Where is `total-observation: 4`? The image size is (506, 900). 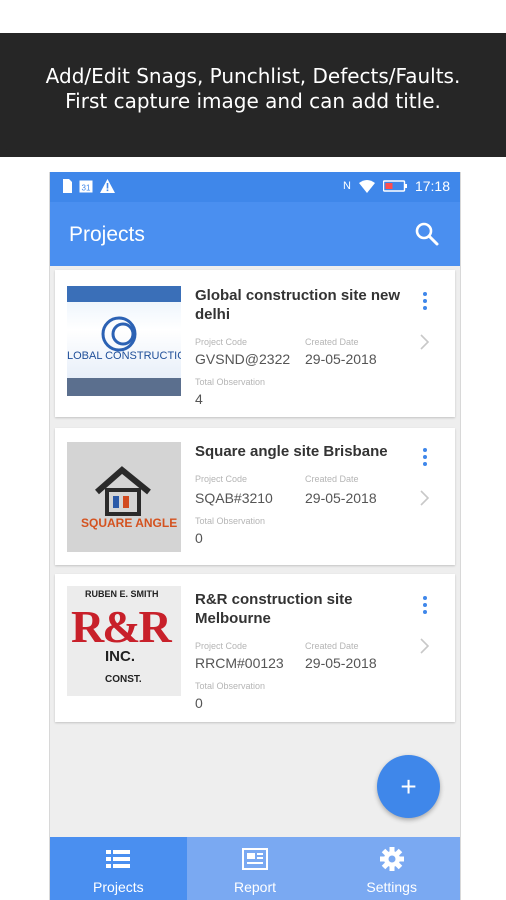
total-observation: 4 is located at coordinates (199, 399).